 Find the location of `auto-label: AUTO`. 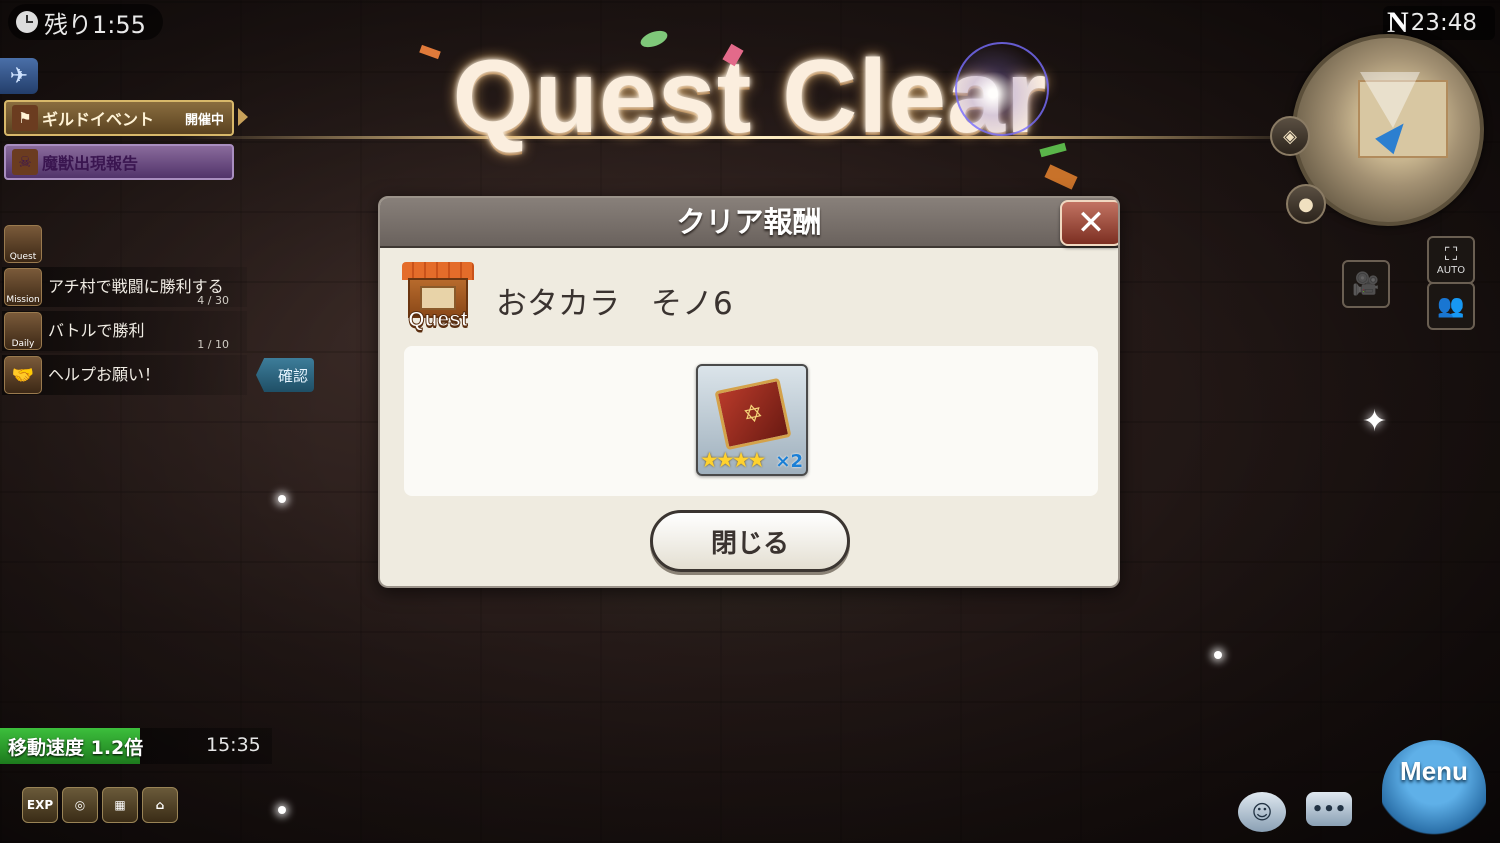

auto-label: AUTO is located at coordinates (1451, 270).